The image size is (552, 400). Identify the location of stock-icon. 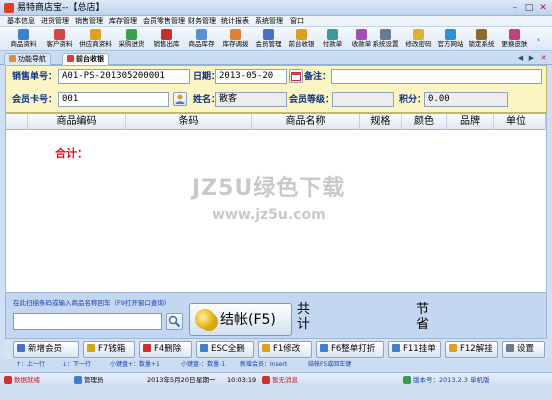
(201, 34).